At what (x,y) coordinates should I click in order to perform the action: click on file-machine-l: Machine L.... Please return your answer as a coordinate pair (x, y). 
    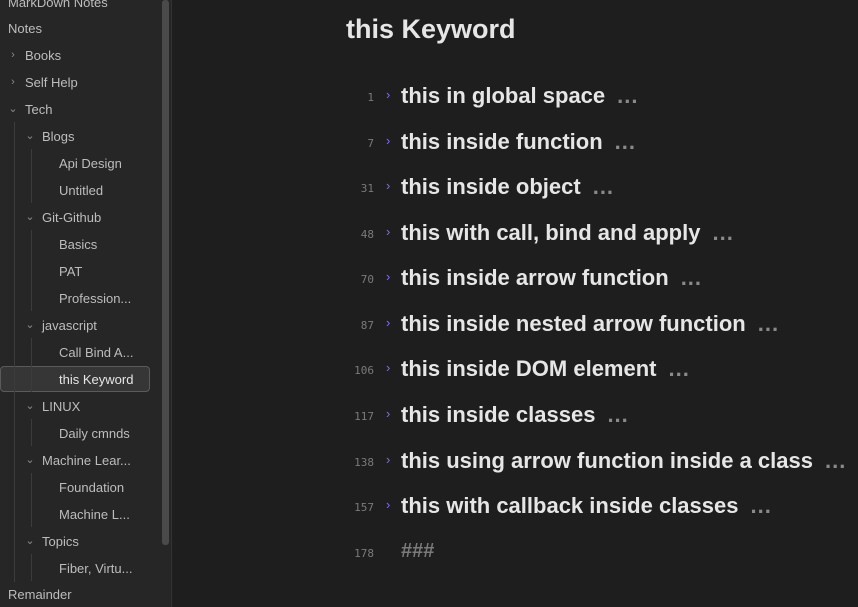
    Looking at the image, I should click on (94, 514).